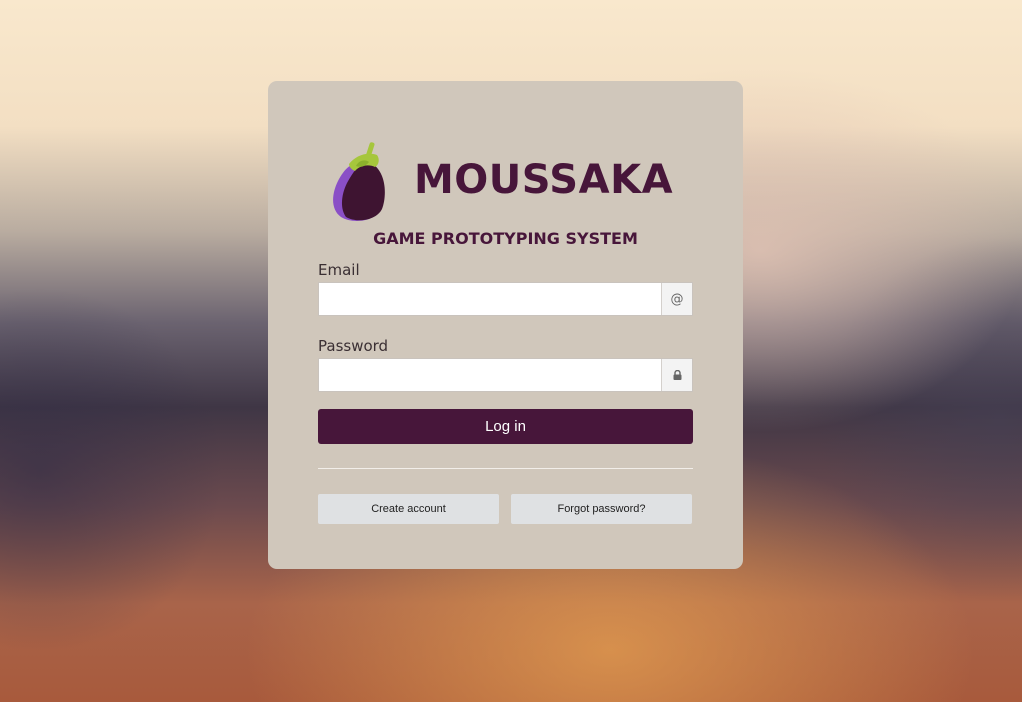 The height and width of the screenshot is (702, 1022). I want to click on email-input, so click(490, 299).